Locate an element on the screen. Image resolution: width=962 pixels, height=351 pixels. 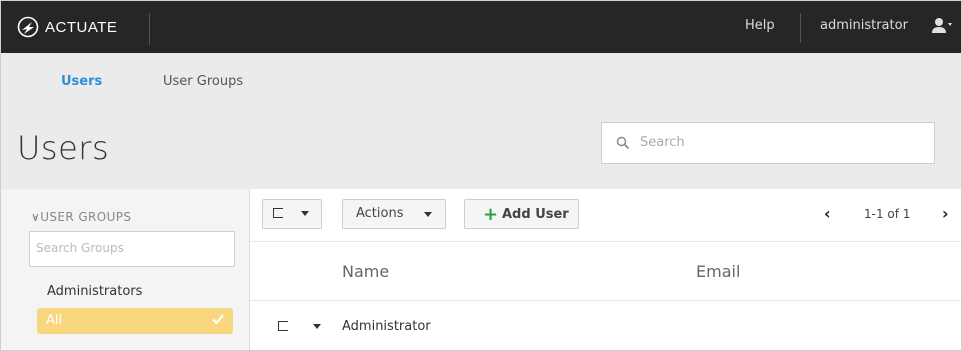
sidebar-item-administrators: Administrators is located at coordinates (94, 291).